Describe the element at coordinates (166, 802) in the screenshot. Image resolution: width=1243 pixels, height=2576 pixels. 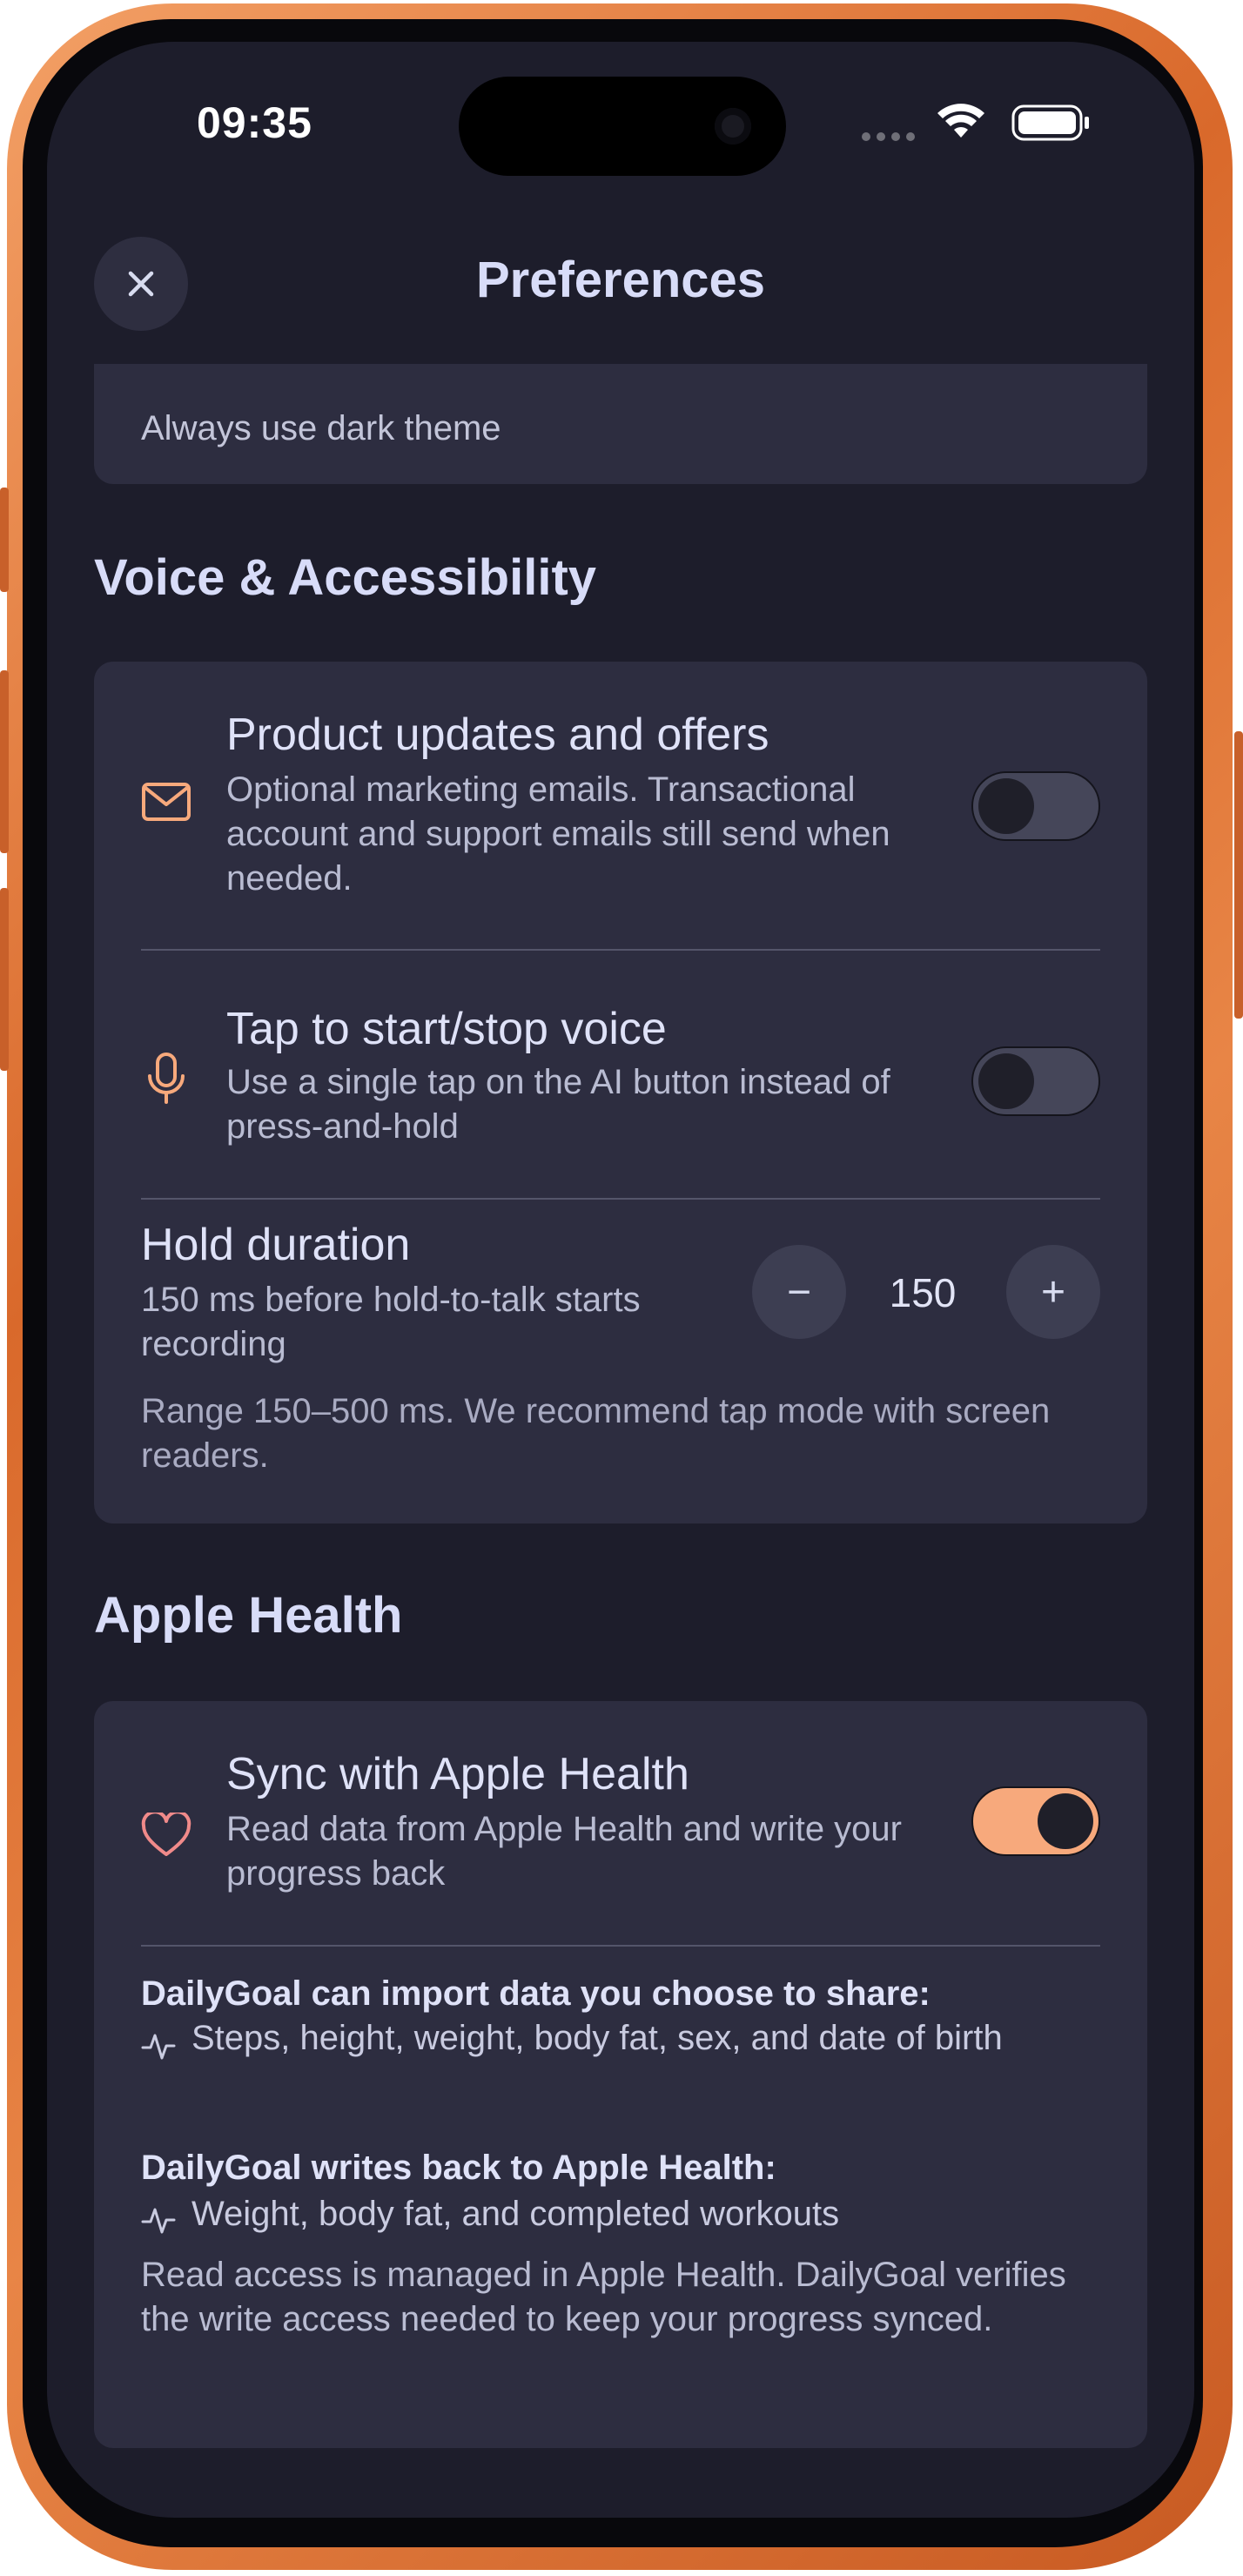
I see `mail-icon` at that location.